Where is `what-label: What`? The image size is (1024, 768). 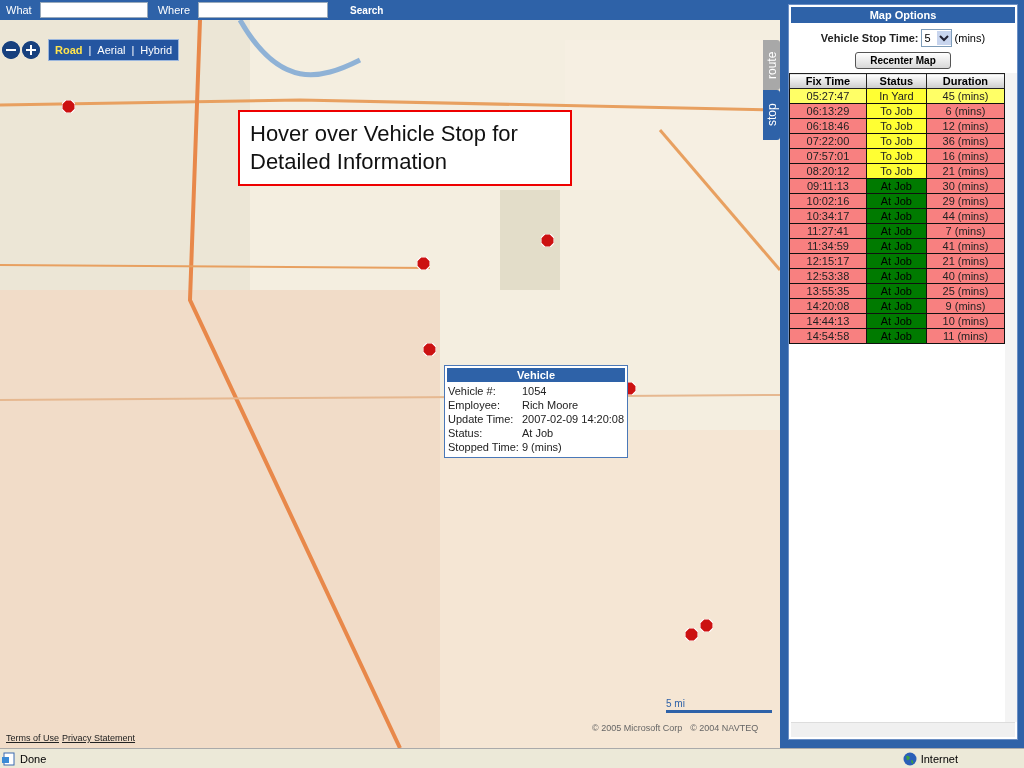
what-label: What is located at coordinates (19, 10).